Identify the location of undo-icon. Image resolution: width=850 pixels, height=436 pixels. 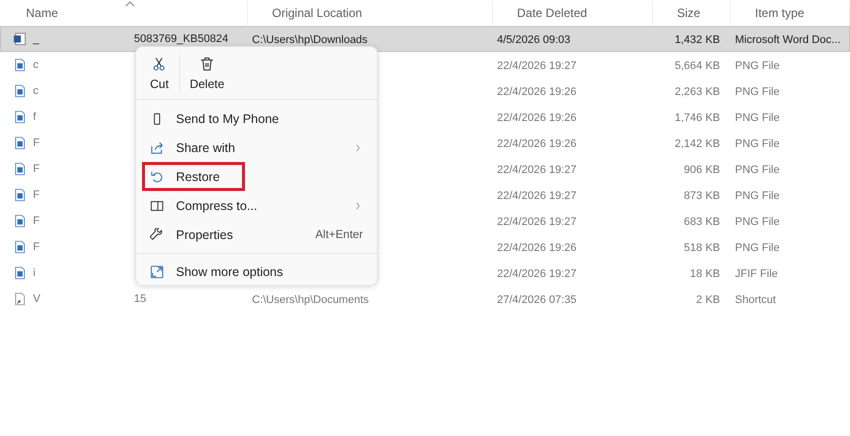
(157, 177).